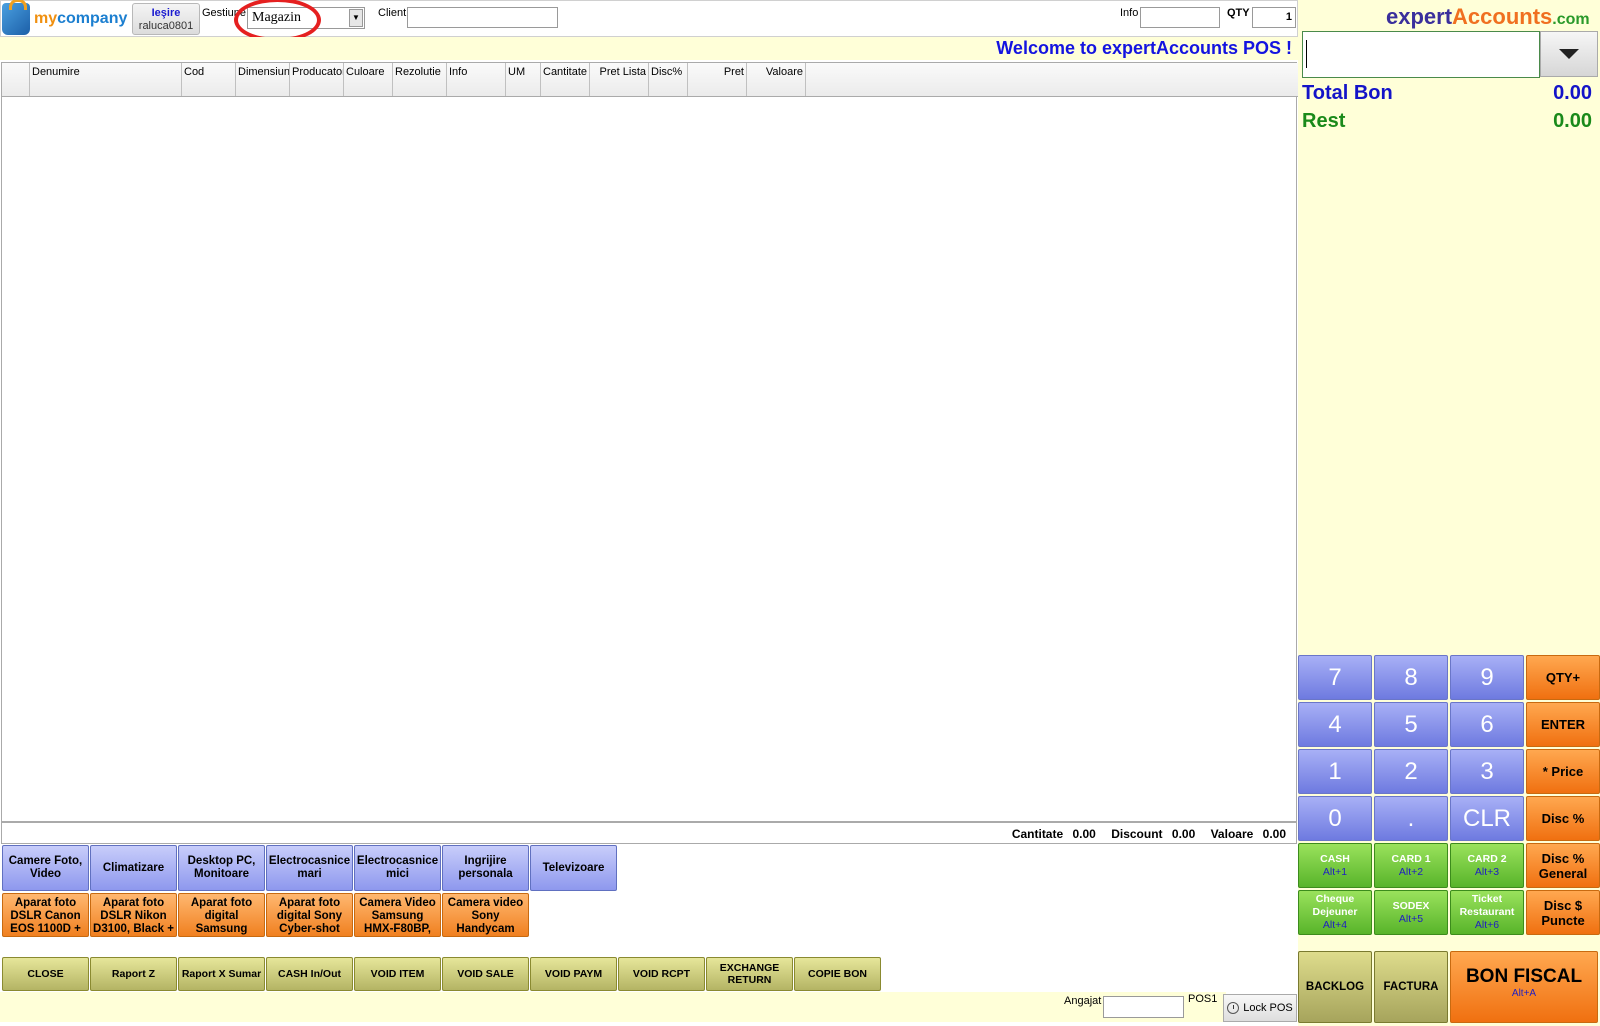 This screenshot has width=1600, height=1026. What do you see at coordinates (613, 1007) in the screenshot?
I see `bottom-bar` at bounding box center [613, 1007].